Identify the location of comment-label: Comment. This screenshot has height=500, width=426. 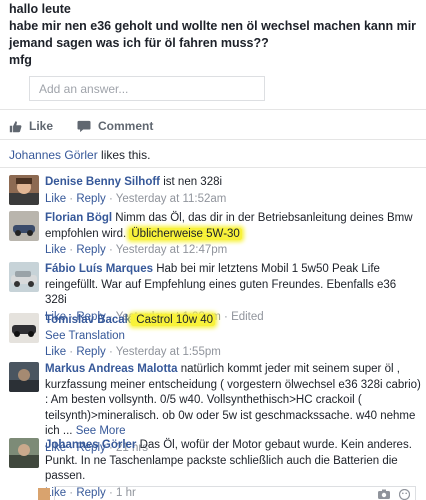
(126, 126).